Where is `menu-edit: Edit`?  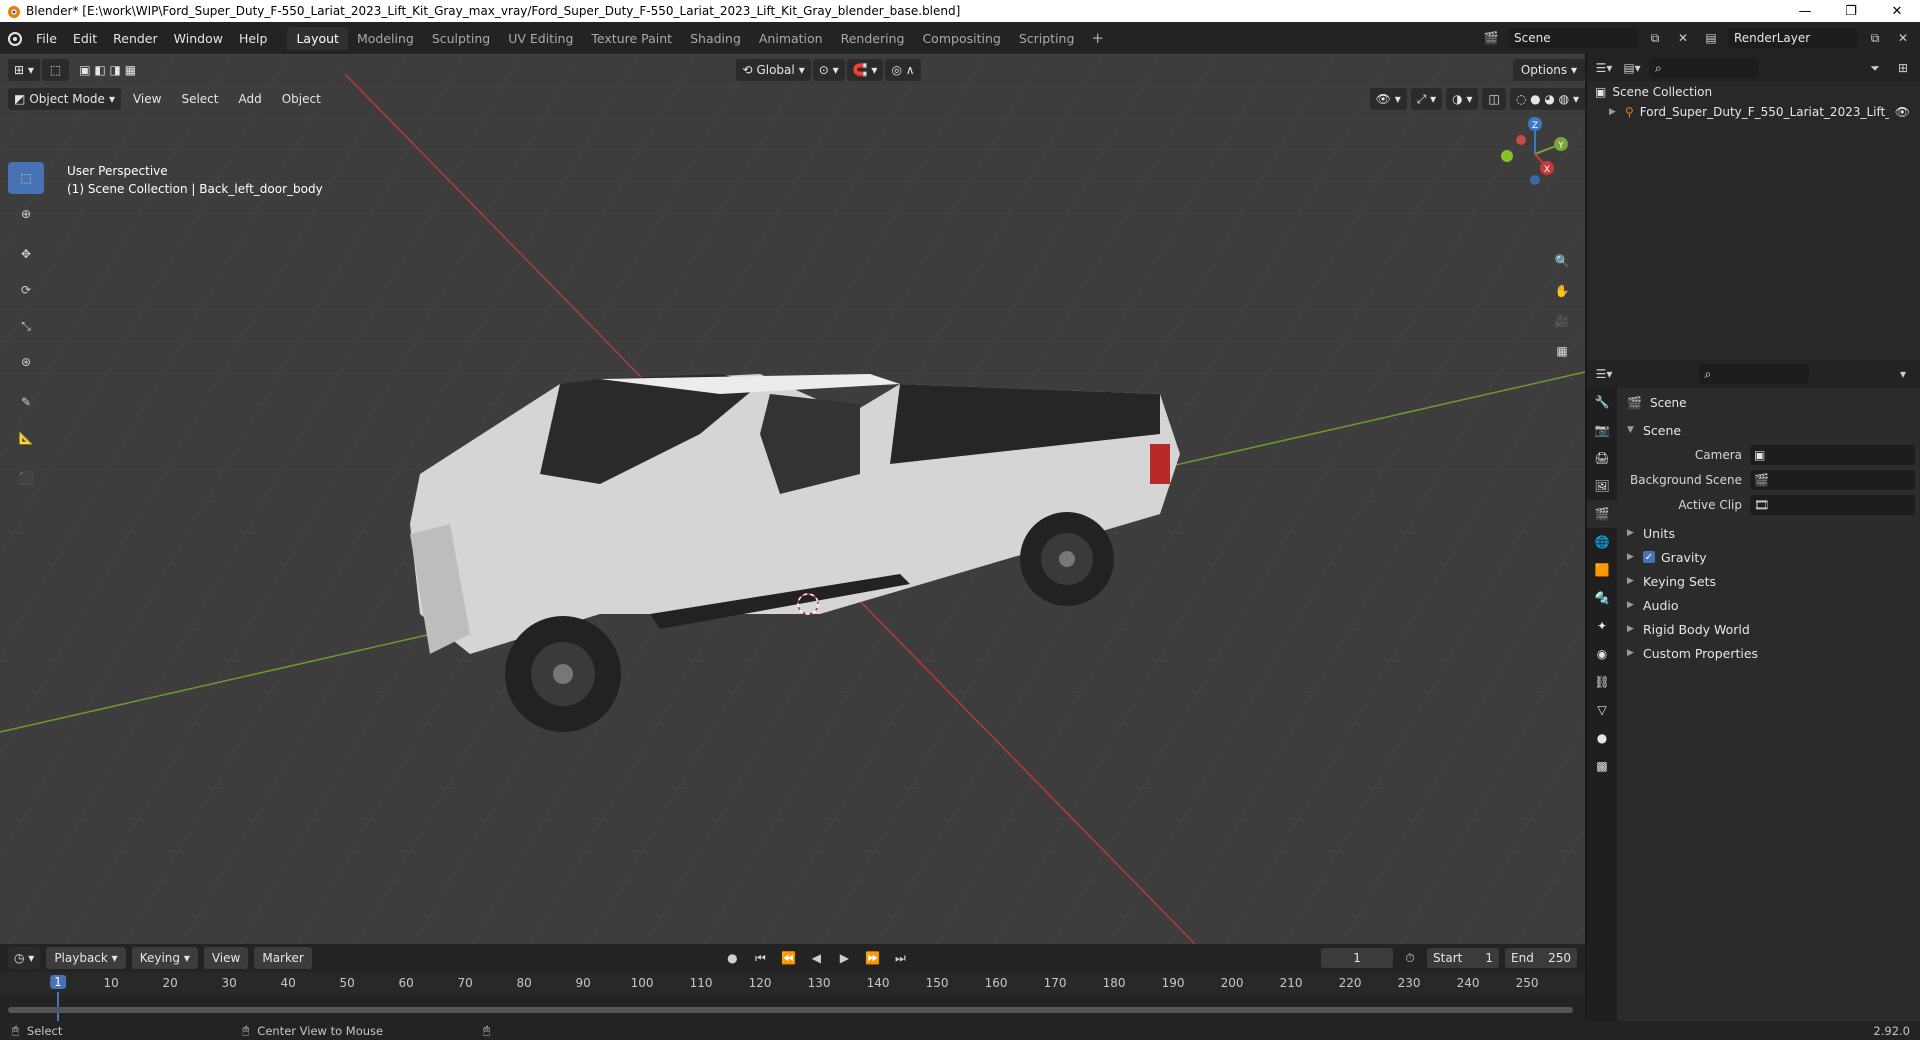
menu-edit: Edit is located at coordinates (85, 38).